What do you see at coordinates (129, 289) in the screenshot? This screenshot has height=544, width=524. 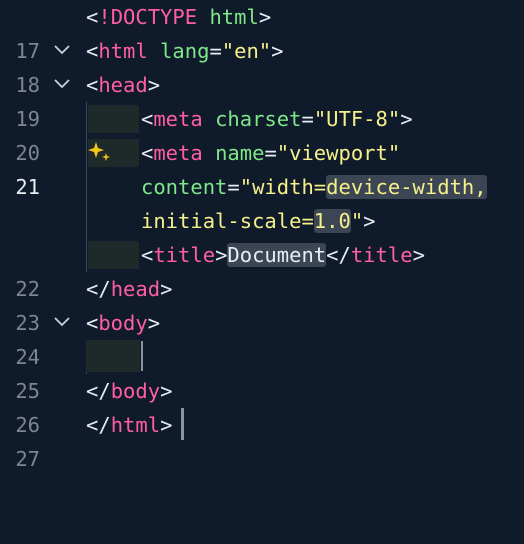 I see `line-code: </head>` at bounding box center [129, 289].